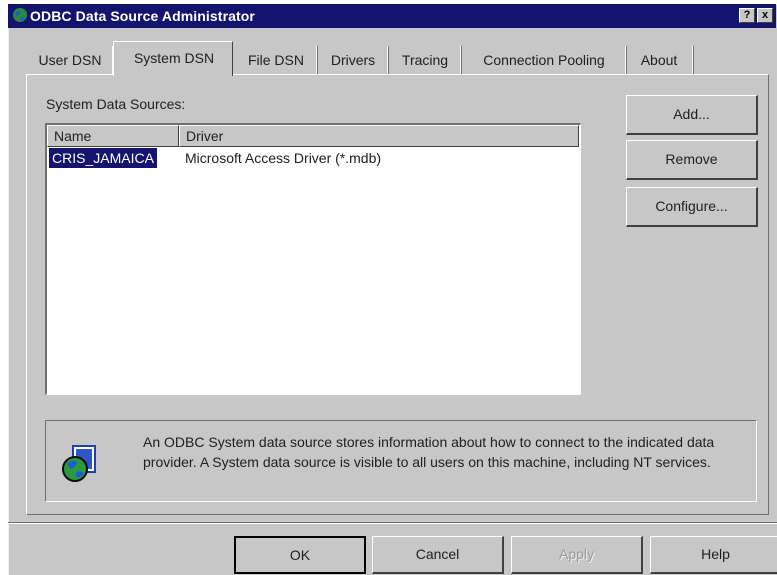  I want to click on column-header-driver: Driver, so click(379, 136).